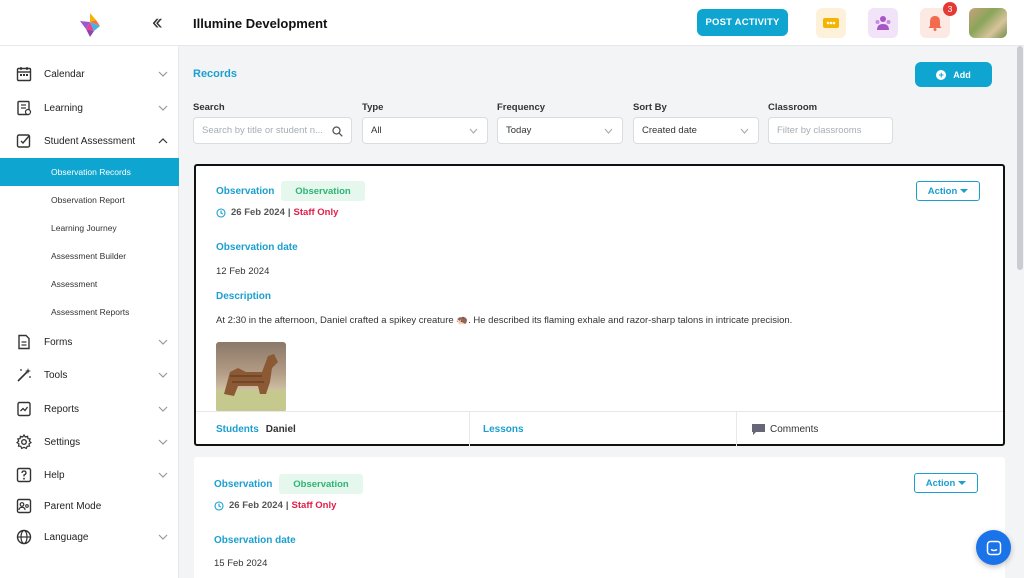 This screenshot has width=1024, height=578. Describe the element at coordinates (90, 25) in the screenshot. I see `app-logo-icon` at that location.